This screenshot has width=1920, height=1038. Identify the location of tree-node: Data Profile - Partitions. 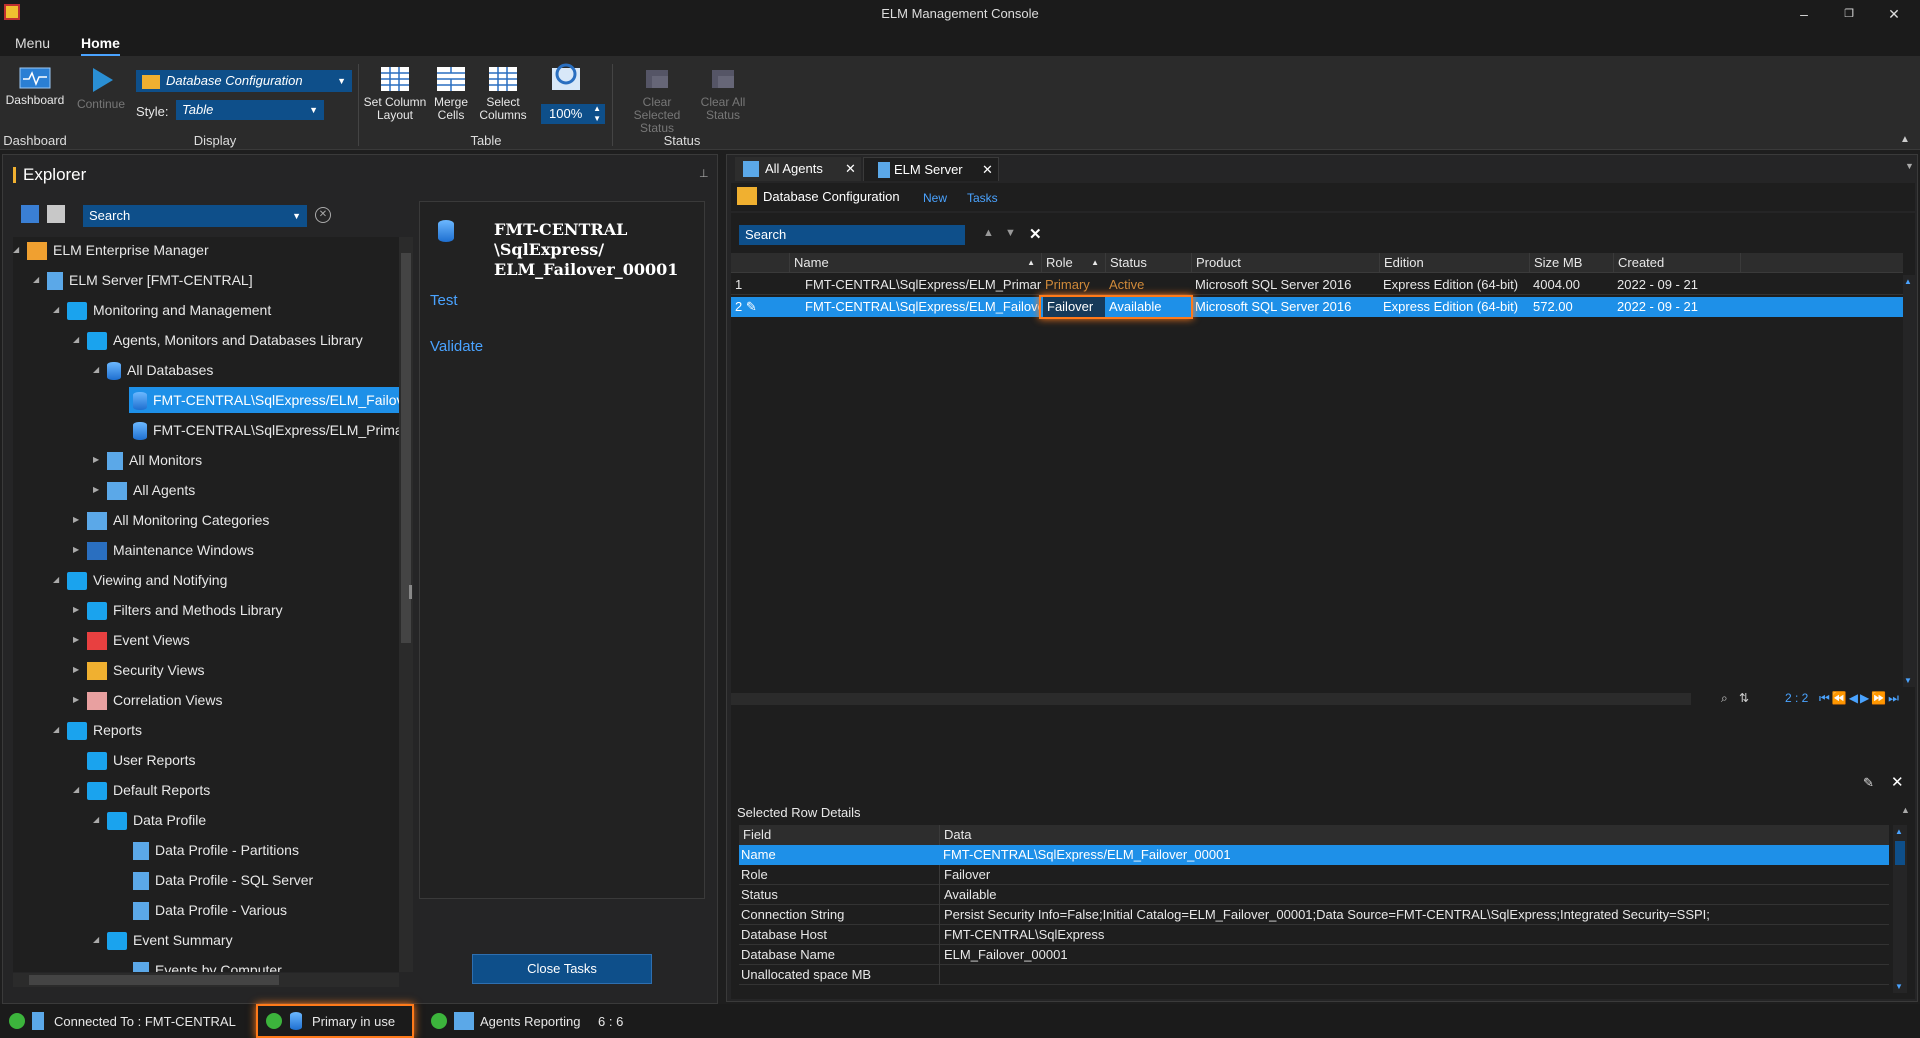
(214, 850).